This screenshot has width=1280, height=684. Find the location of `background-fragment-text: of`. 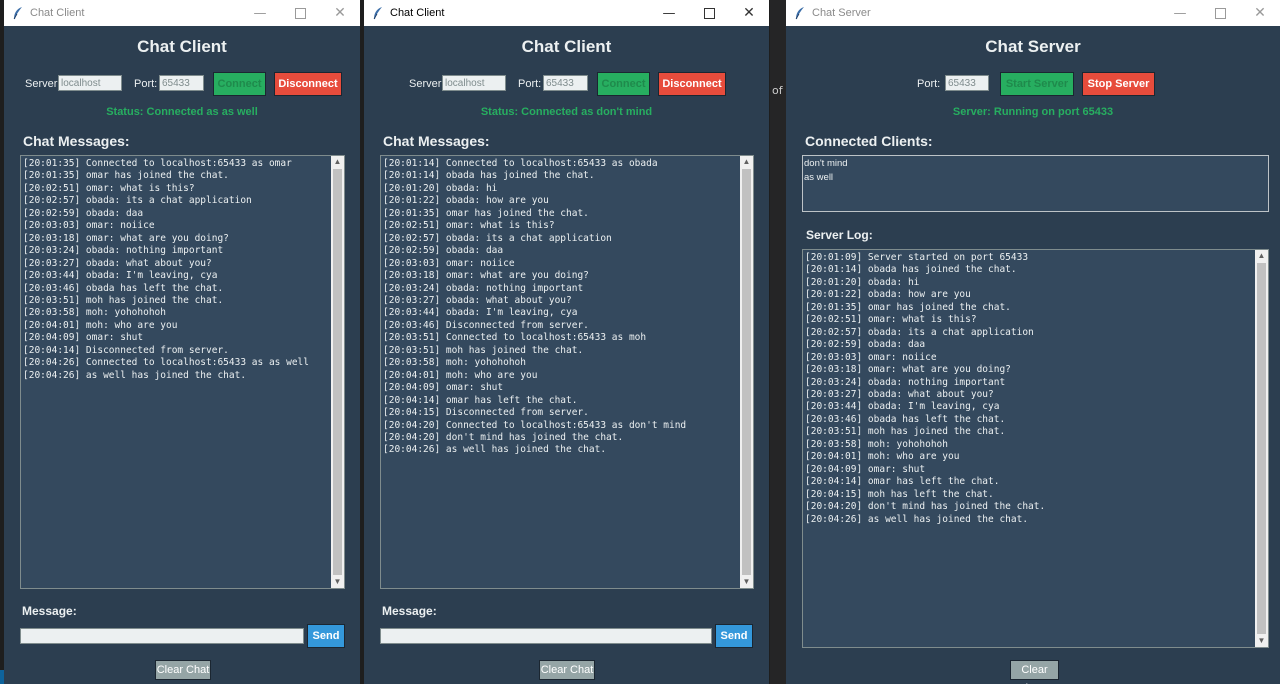

background-fragment-text: of is located at coordinates (777, 90).